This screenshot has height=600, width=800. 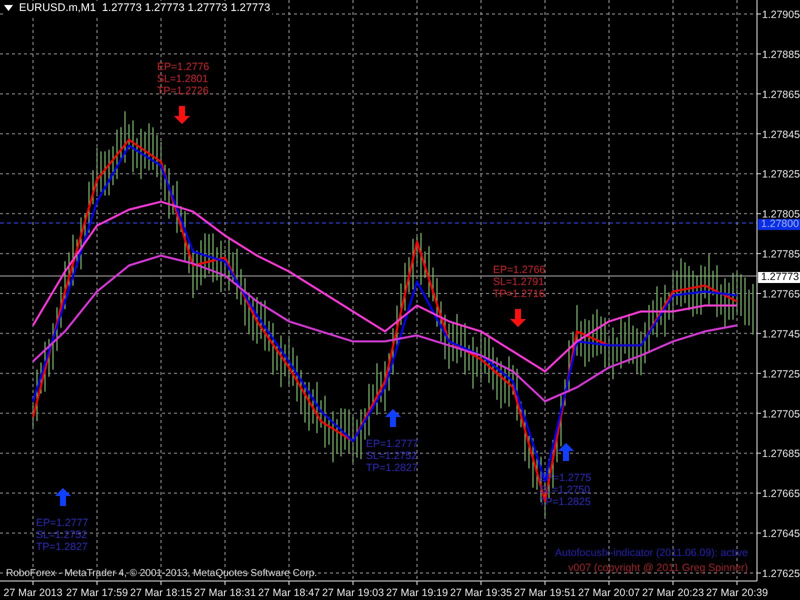 I want to click on indicator-status-text: Autofocusfx-indicator (2011.06.09): active, so click(x=651, y=553).